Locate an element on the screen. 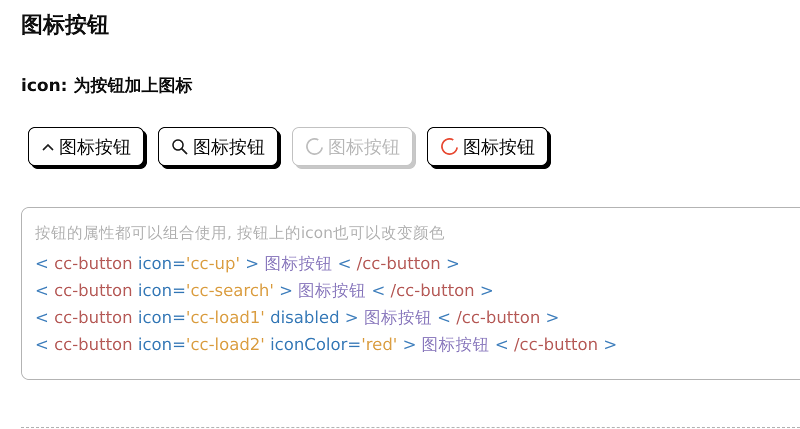 The image size is (800, 429). code-line: < cc-button icon='cc-search' > 图标按钮 < /cc-button > is located at coordinates (264, 291).